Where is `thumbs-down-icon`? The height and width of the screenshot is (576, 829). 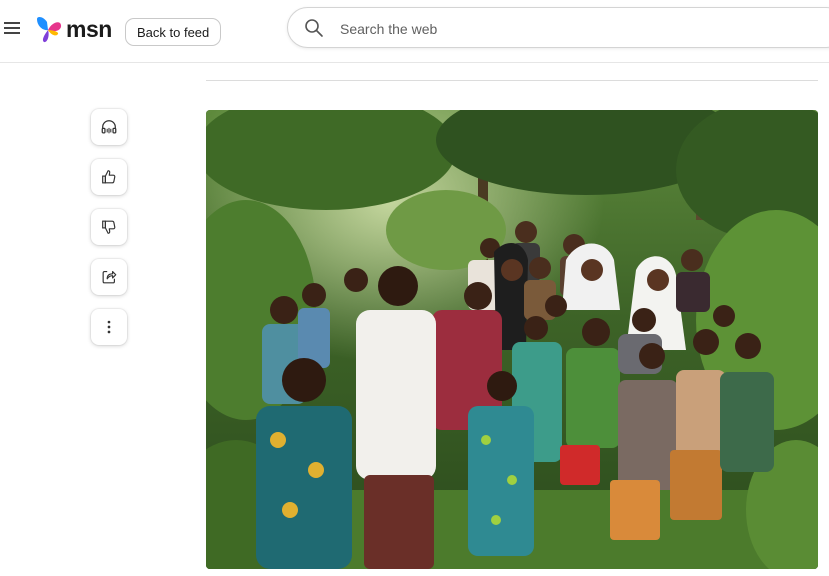
thumbs-down-icon is located at coordinates (109, 227).